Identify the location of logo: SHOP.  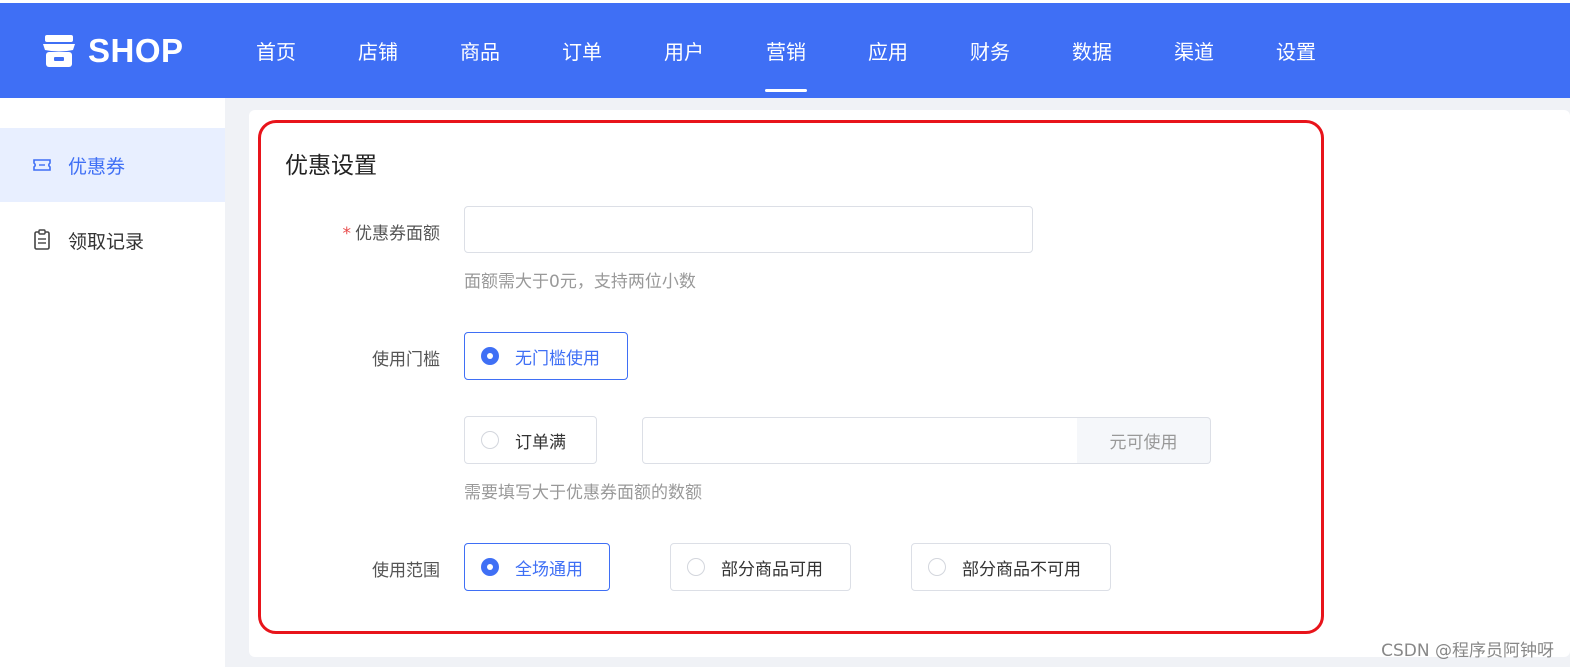
(113, 51).